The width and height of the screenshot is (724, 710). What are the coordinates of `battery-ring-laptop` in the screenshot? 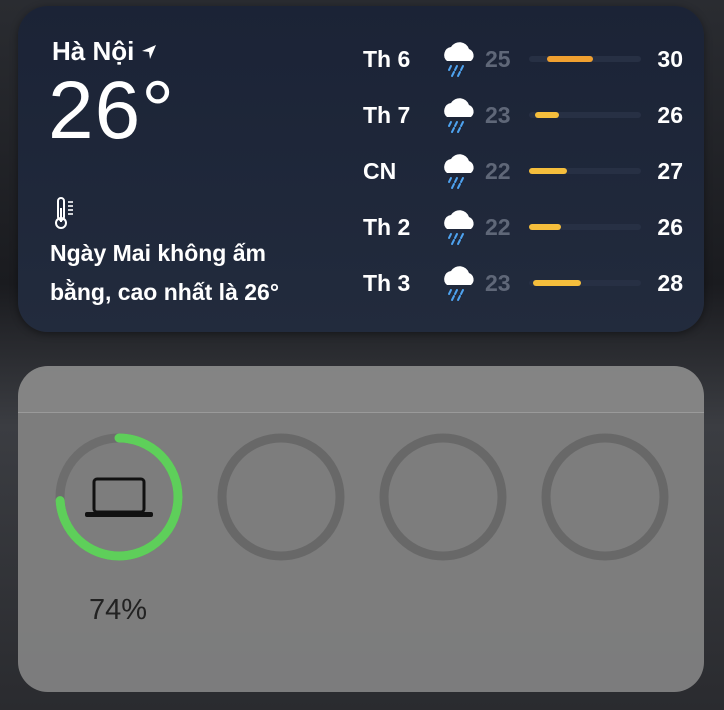 It's located at (119, 497).